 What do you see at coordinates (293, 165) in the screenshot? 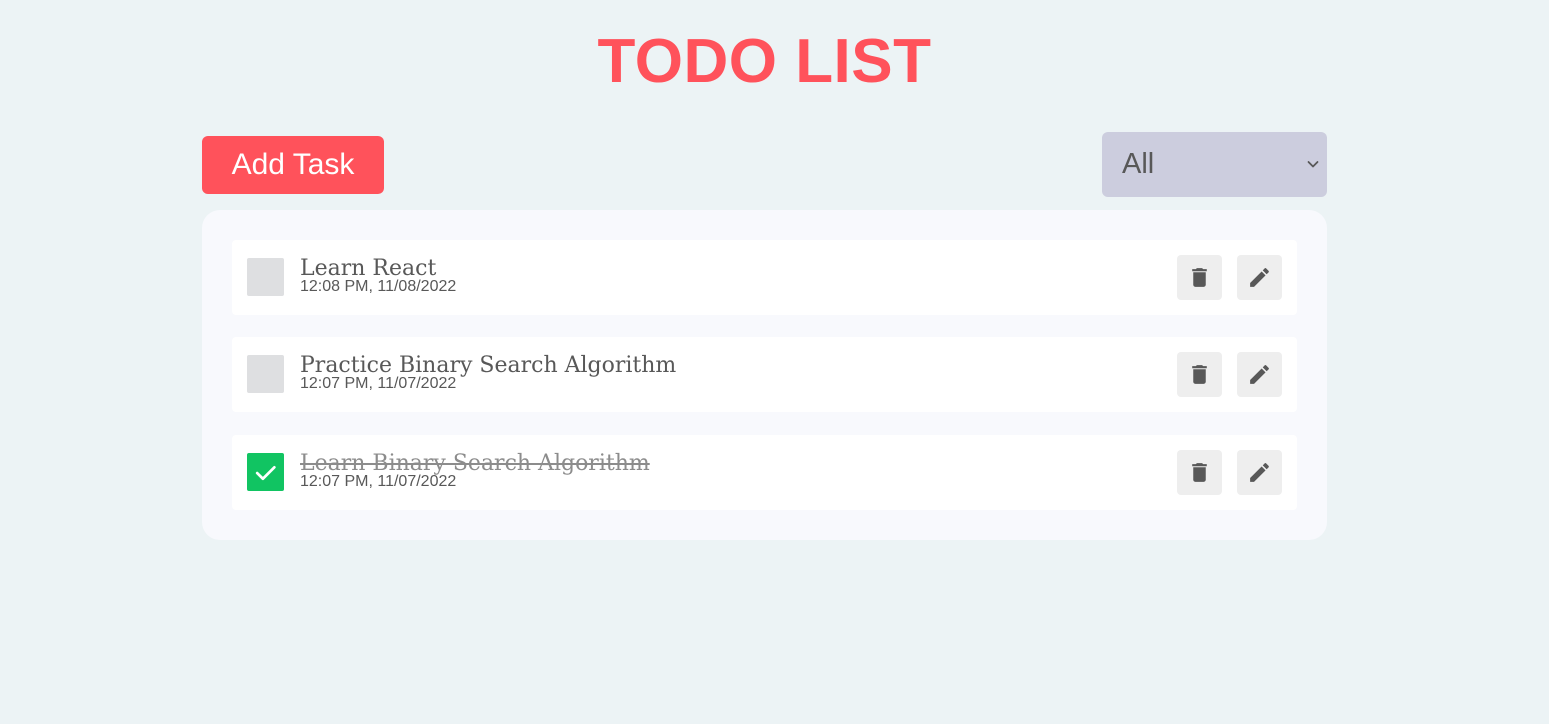
I see `add-task-button: Add Task` at bounding box center [293, 165].